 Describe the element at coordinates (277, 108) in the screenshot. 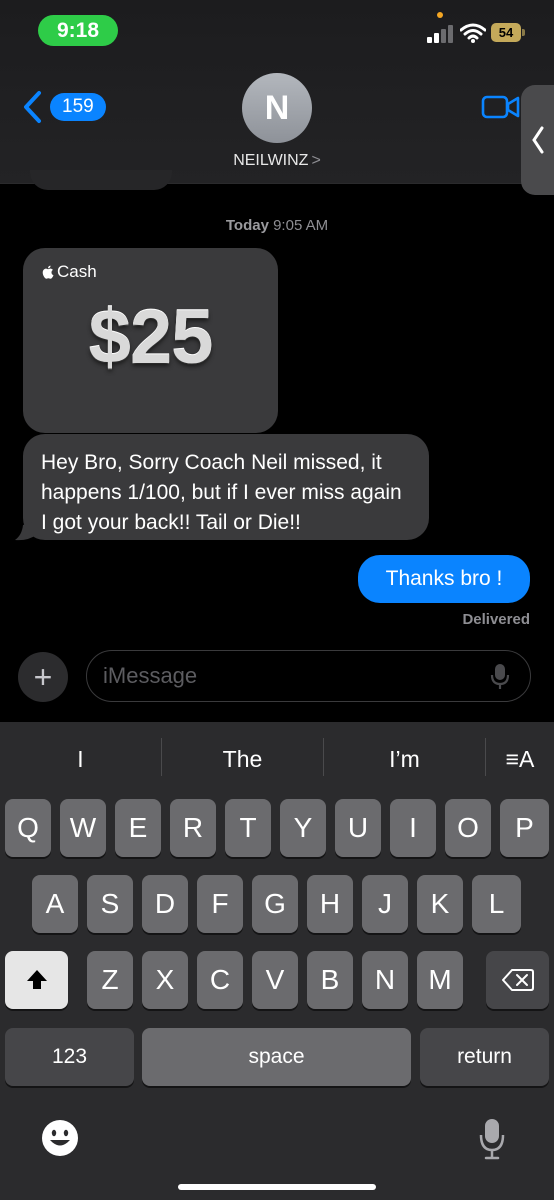

I see `contact-avatar: N` at that location.